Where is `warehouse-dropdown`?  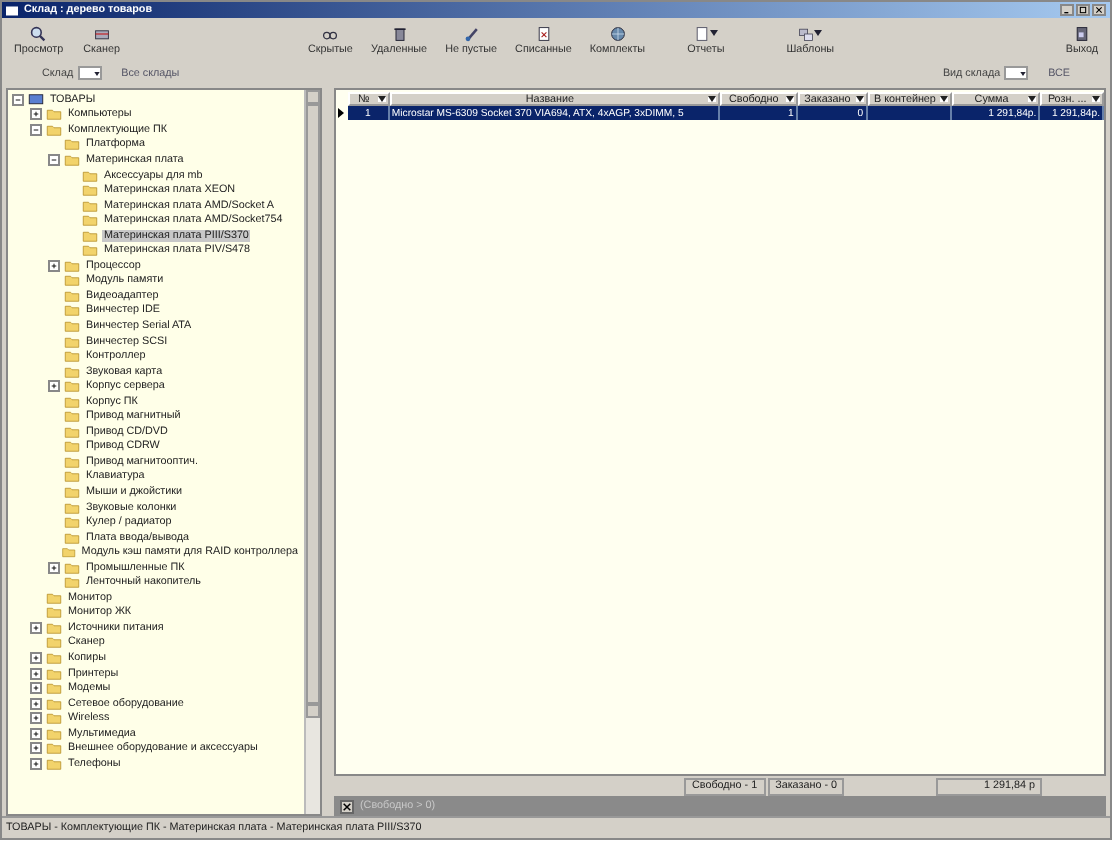
warehouse-dropdown is located at coordinates (89, 73).